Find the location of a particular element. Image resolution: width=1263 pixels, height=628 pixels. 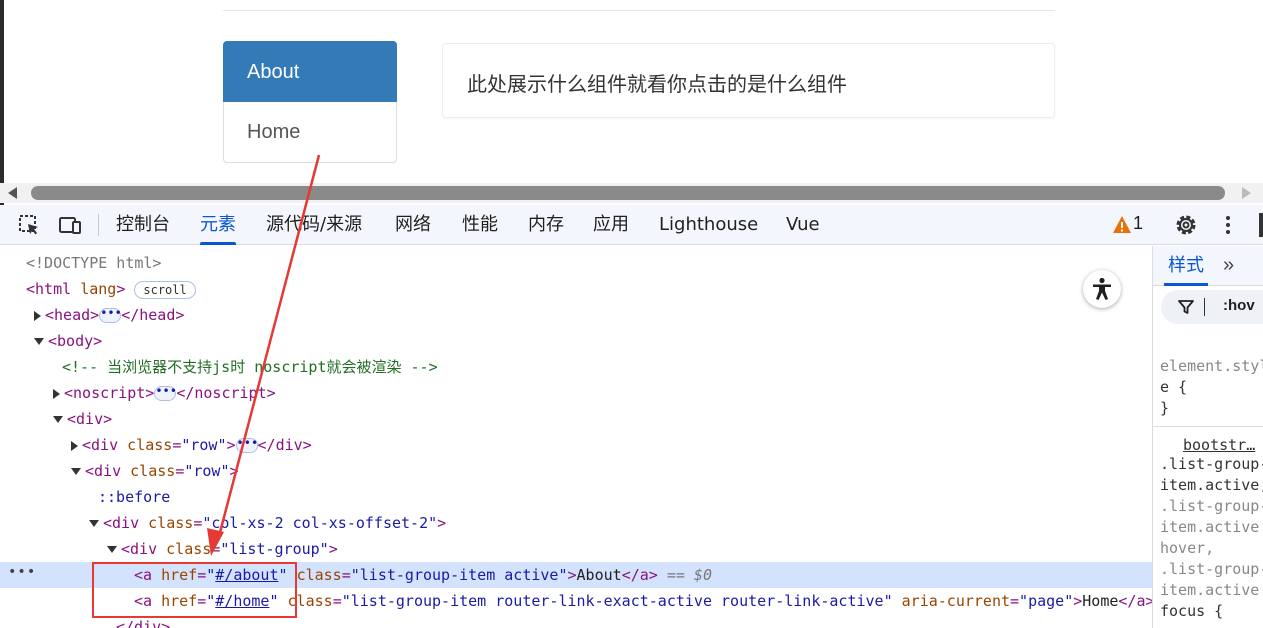

inspect-element-icon is located at coordinates (29, 225).